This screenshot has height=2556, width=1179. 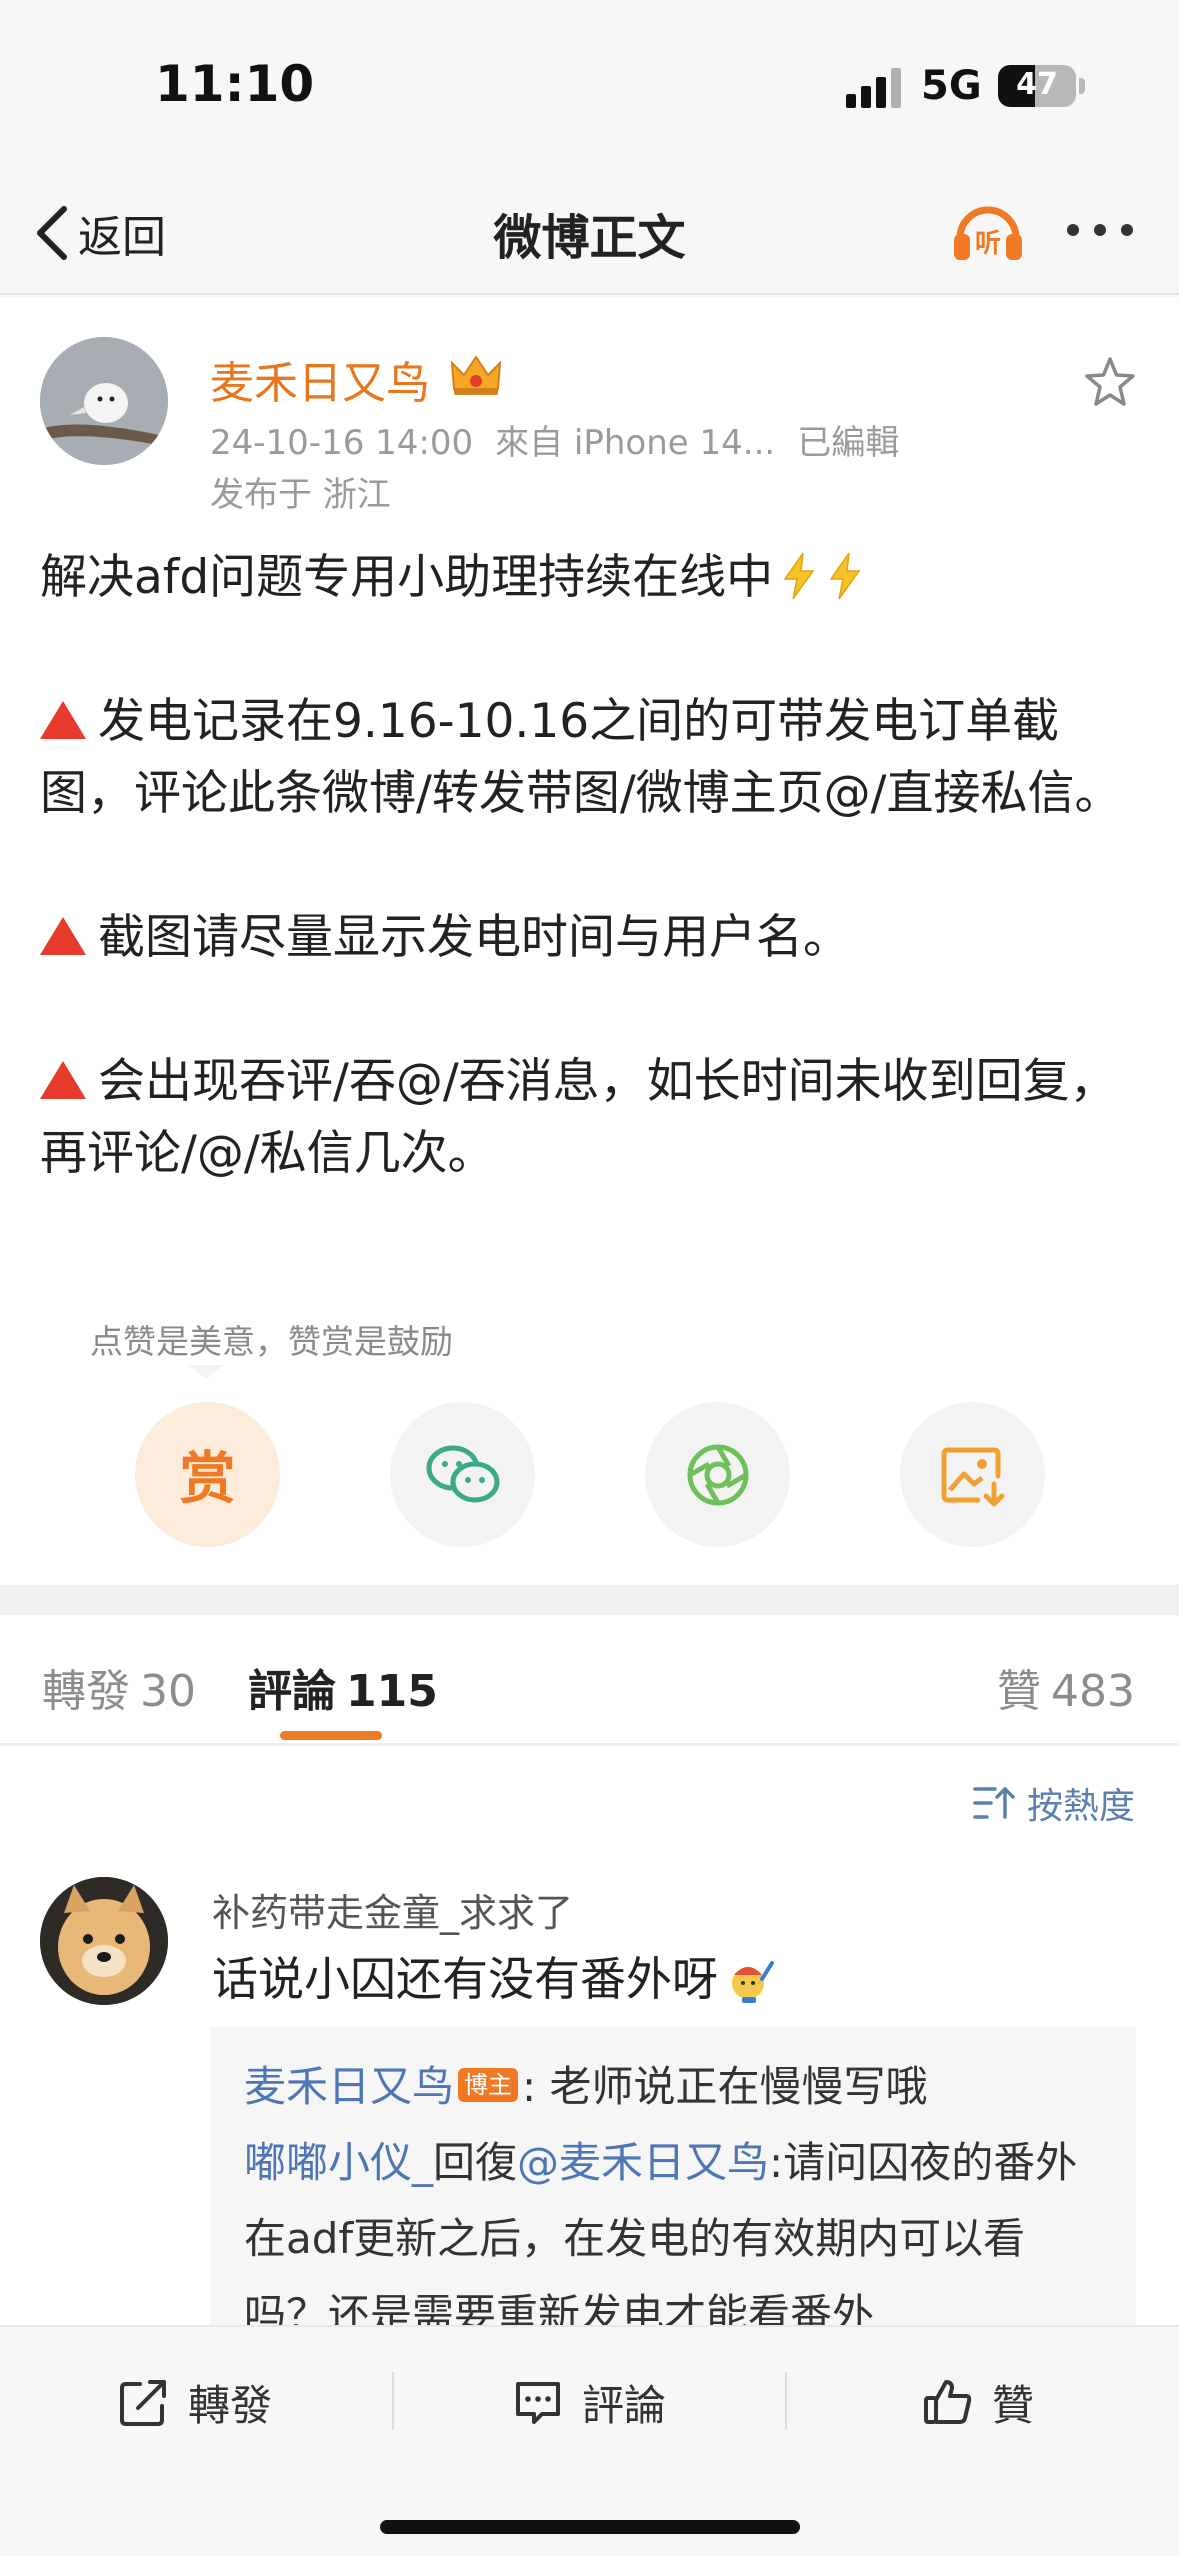 I want to click on author-name: 麦禾日又鸟, so click(x=320, y=379).